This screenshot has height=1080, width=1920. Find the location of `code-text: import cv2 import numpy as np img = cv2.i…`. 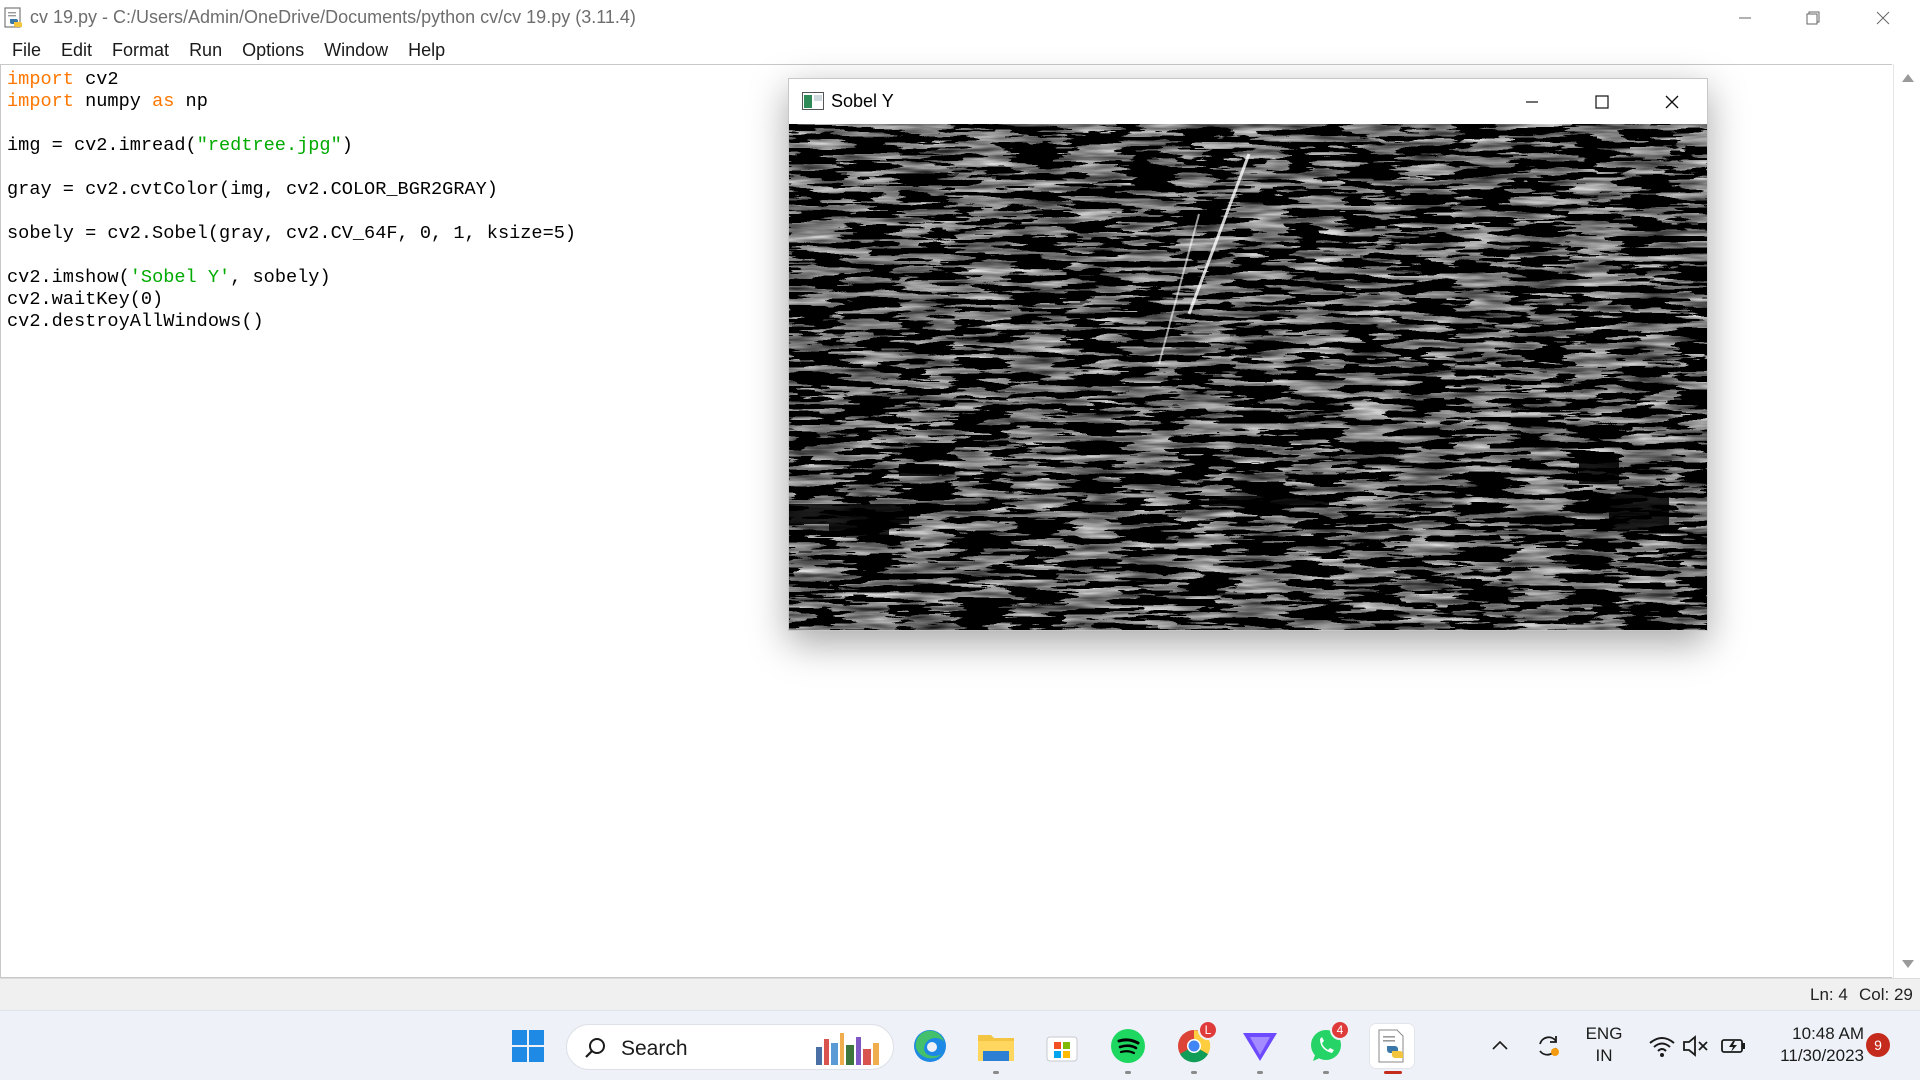

code-text: import cv2 import numpy as np img = cv2.i… is located at coordinates (291, 201).